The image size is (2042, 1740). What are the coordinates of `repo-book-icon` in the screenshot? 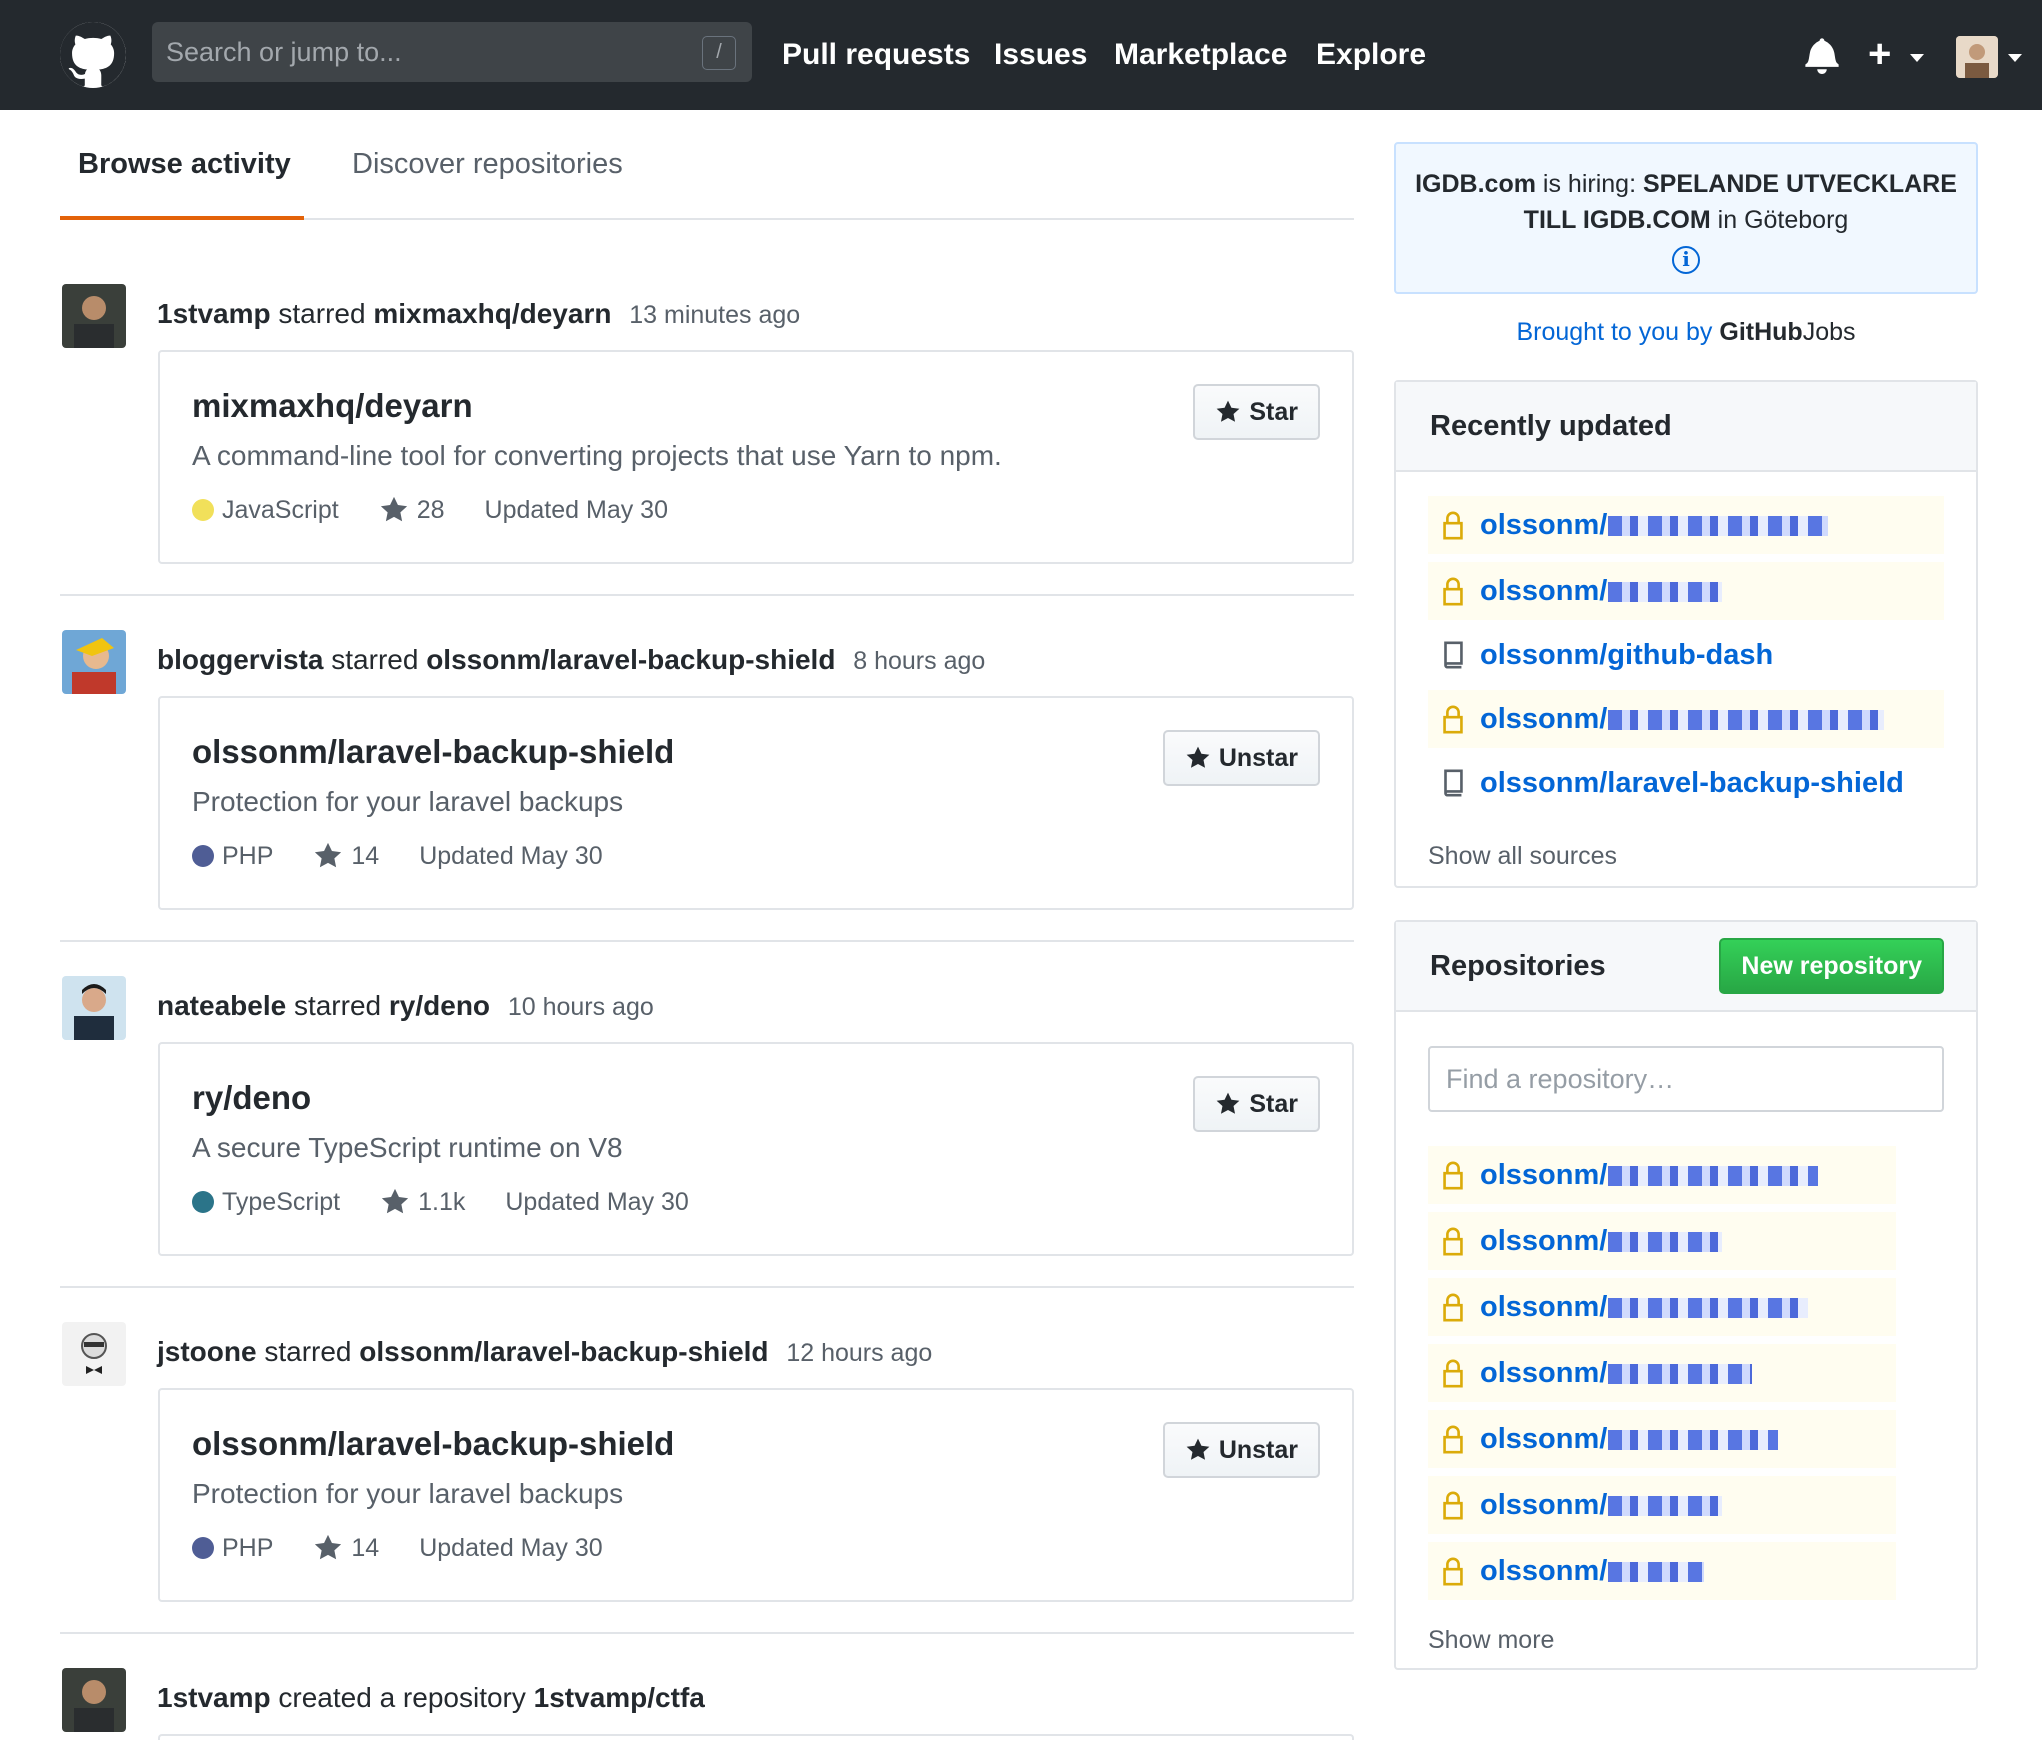 It's located at (1453, 783).